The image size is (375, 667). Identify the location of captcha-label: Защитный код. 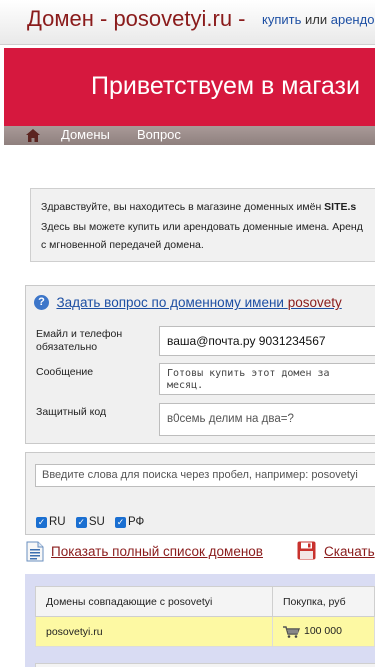
(71, 412).